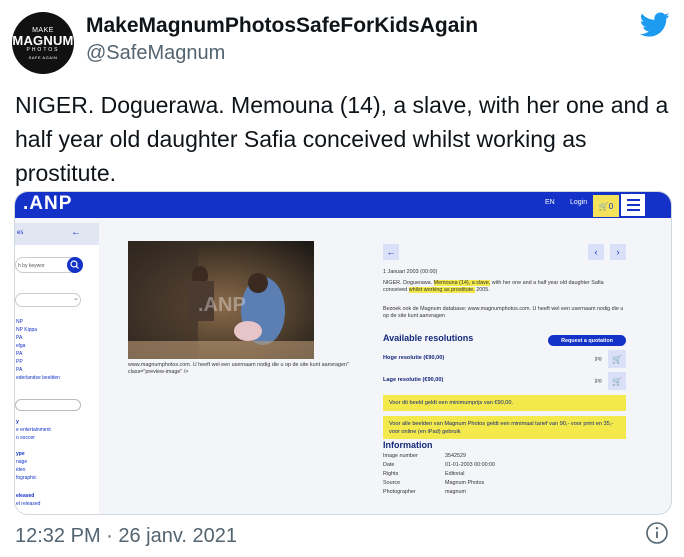 This screenshot has width=684, height=557. What do you see at coordinates (400, 456) in the screenshot?
I see `info-key: Image number` at bounding box center [400, 456].